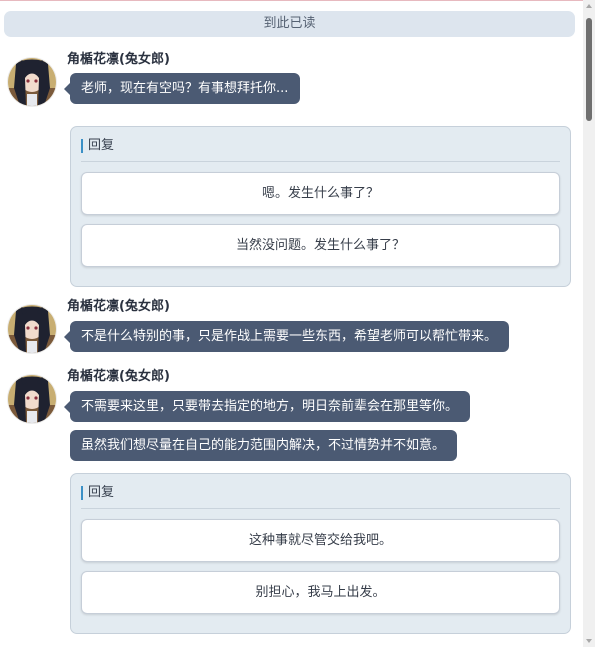 The image size is (595, 647). I want to click on message-bubble: 不是什么特别的事，只是作战上需要一些东西，希望老师可以帮忙带来。, so click(286, 336).